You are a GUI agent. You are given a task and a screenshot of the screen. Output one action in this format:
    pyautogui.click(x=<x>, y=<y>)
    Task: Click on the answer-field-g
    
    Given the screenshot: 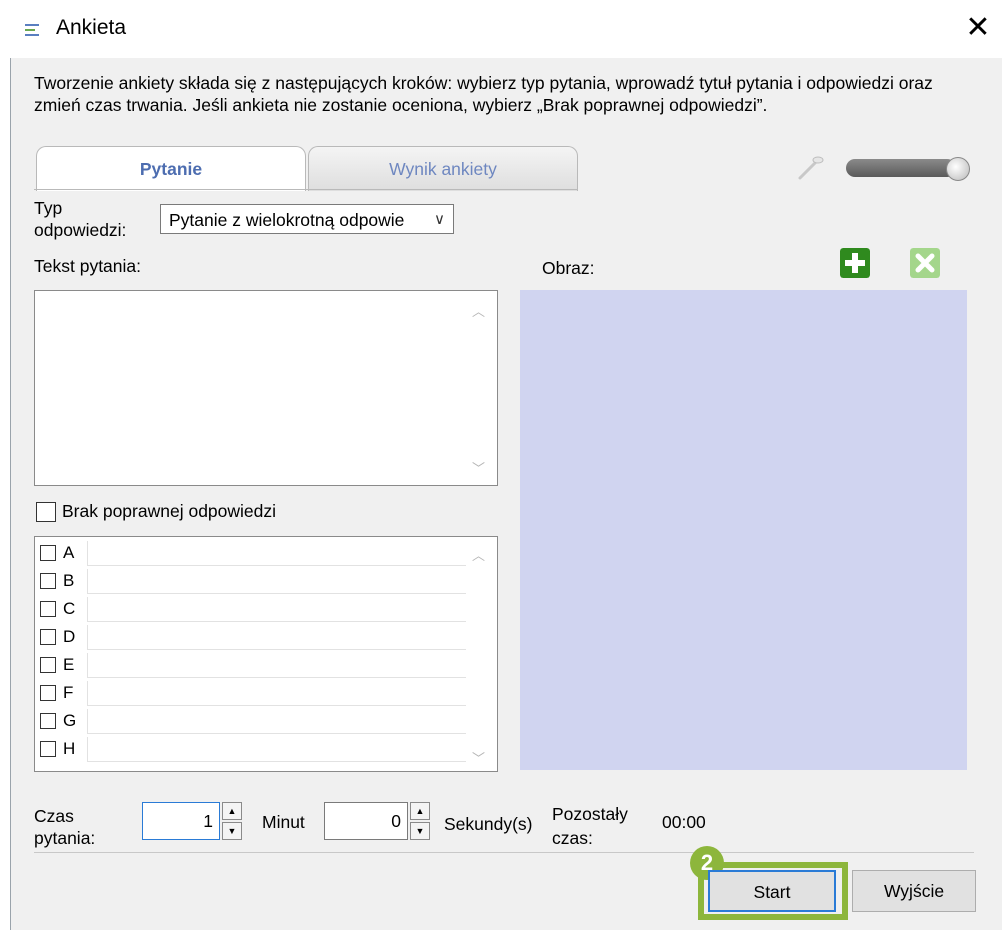 What is the action you would take?
    pyautogui.click(x=276, y=721)
    